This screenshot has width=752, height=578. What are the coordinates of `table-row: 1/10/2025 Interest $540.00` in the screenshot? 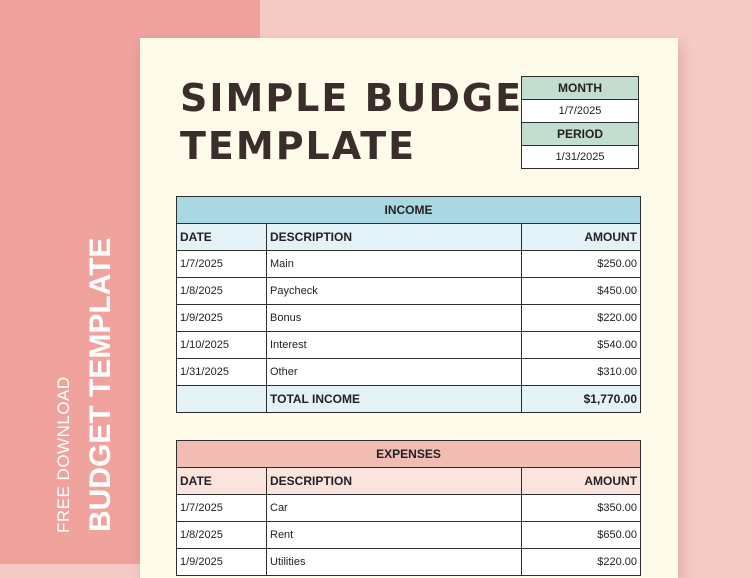 It's located at (409, 345).